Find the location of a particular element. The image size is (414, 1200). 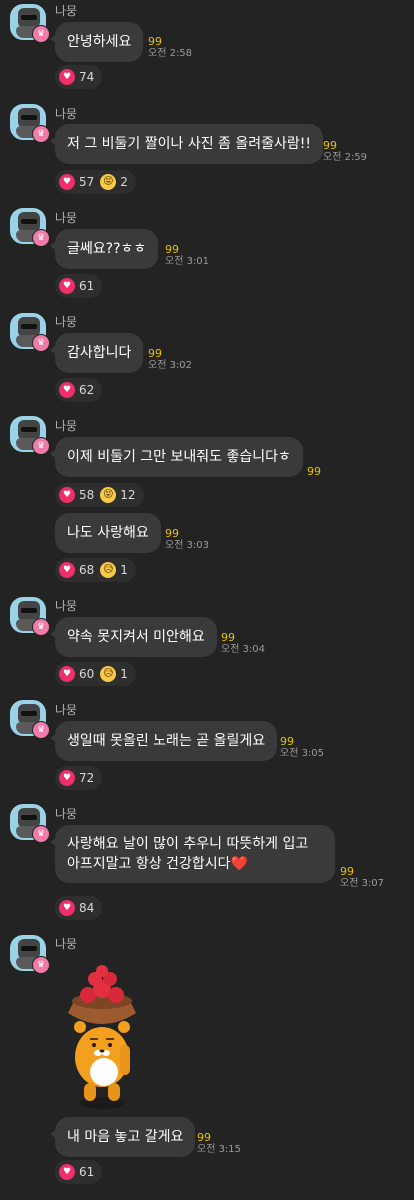

message-meta: 99 오전 2:58 is located at coordinates (170, 48).